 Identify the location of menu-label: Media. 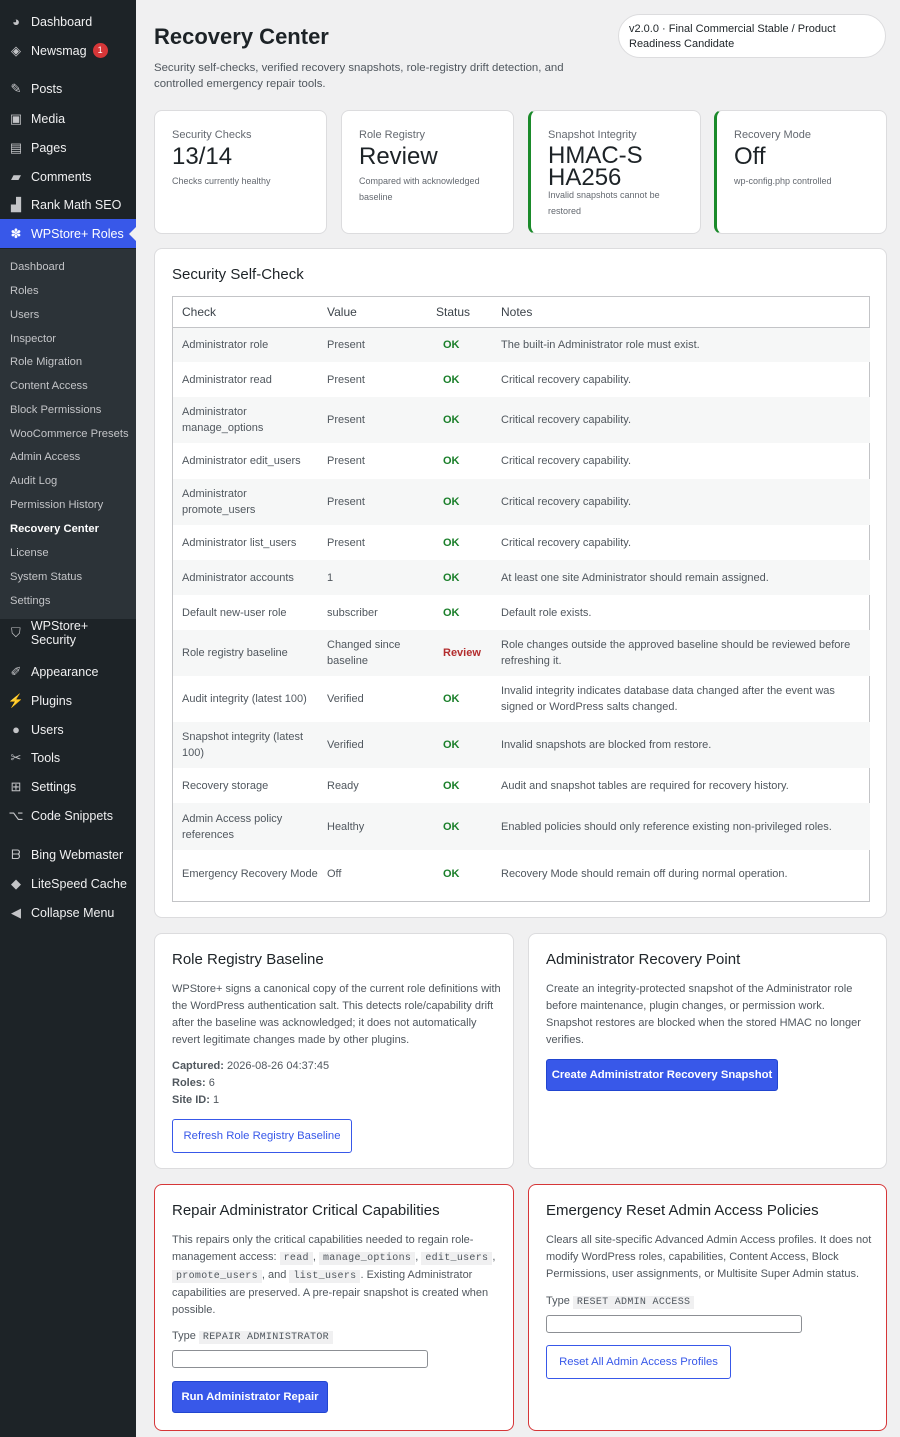
(48, 118).